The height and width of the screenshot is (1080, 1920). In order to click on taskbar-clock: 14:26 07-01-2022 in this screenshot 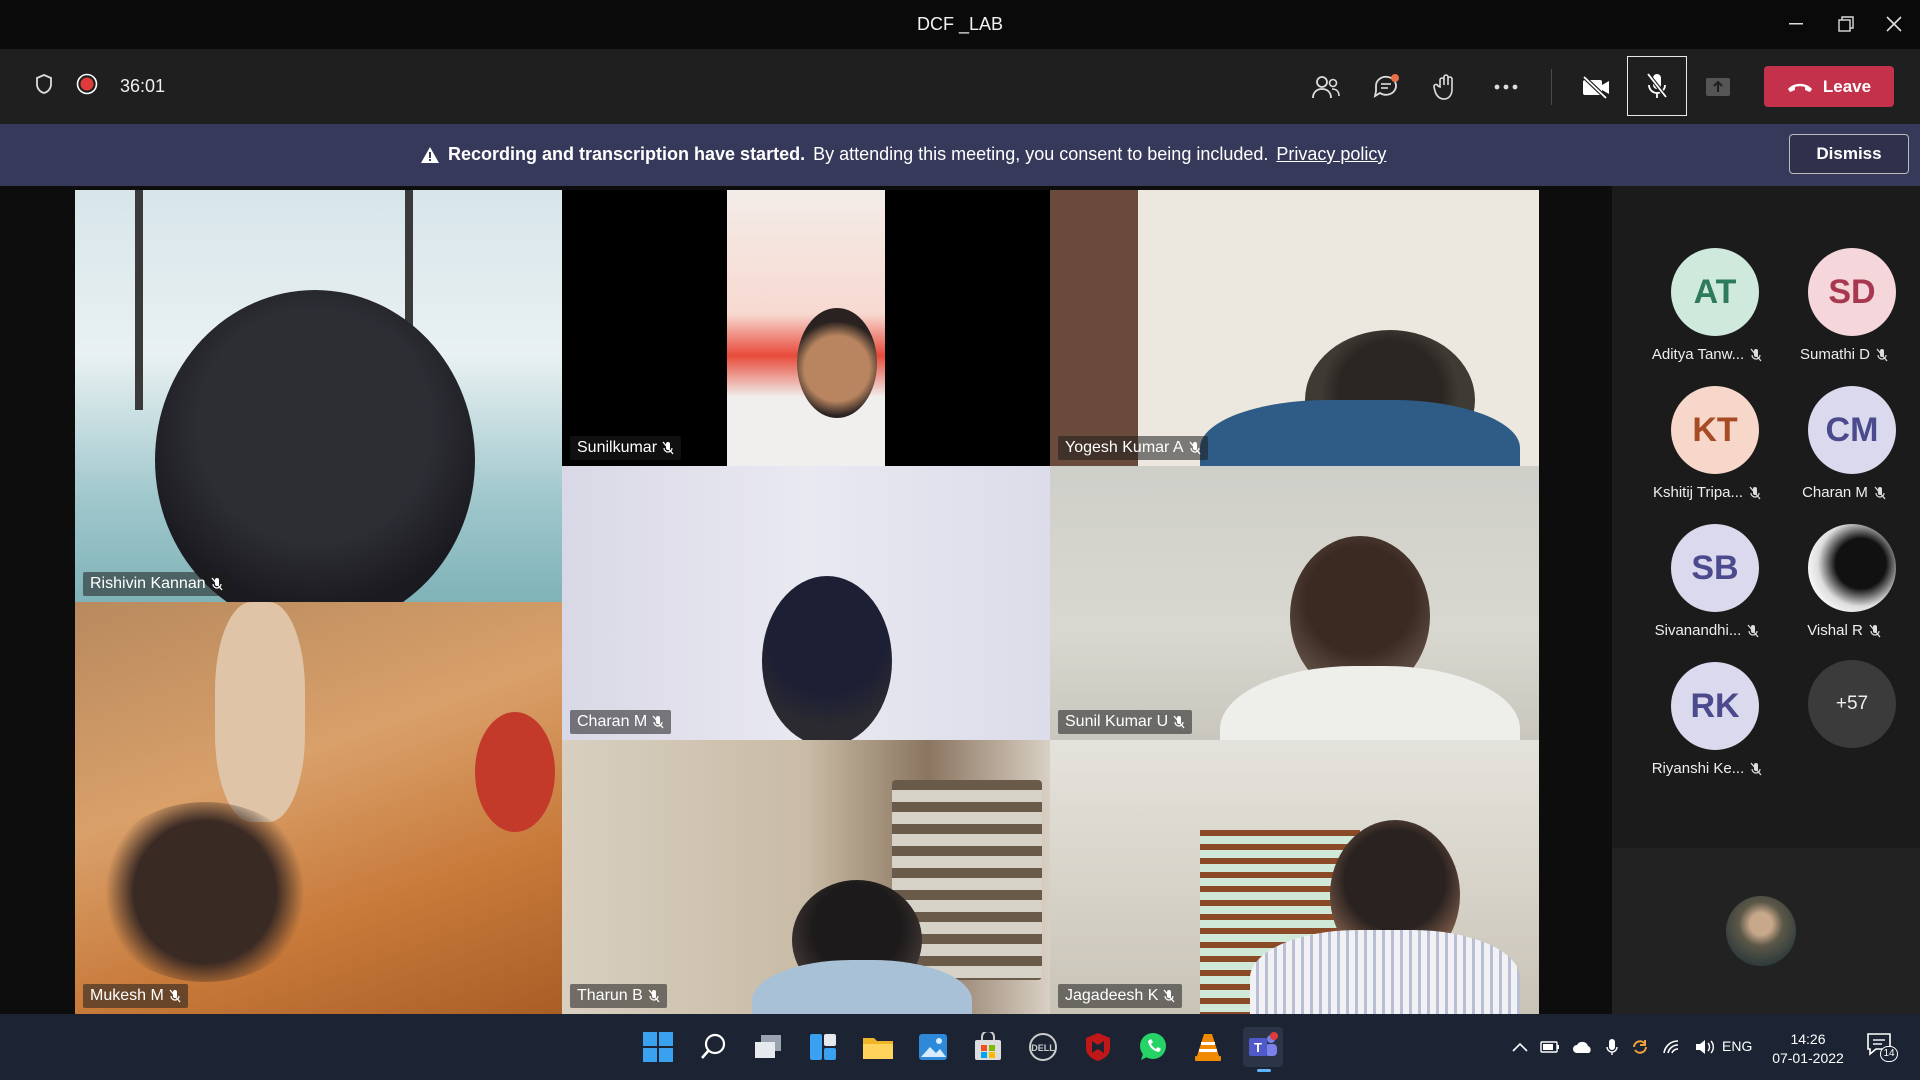, I will do `click(1808, 1049)`.